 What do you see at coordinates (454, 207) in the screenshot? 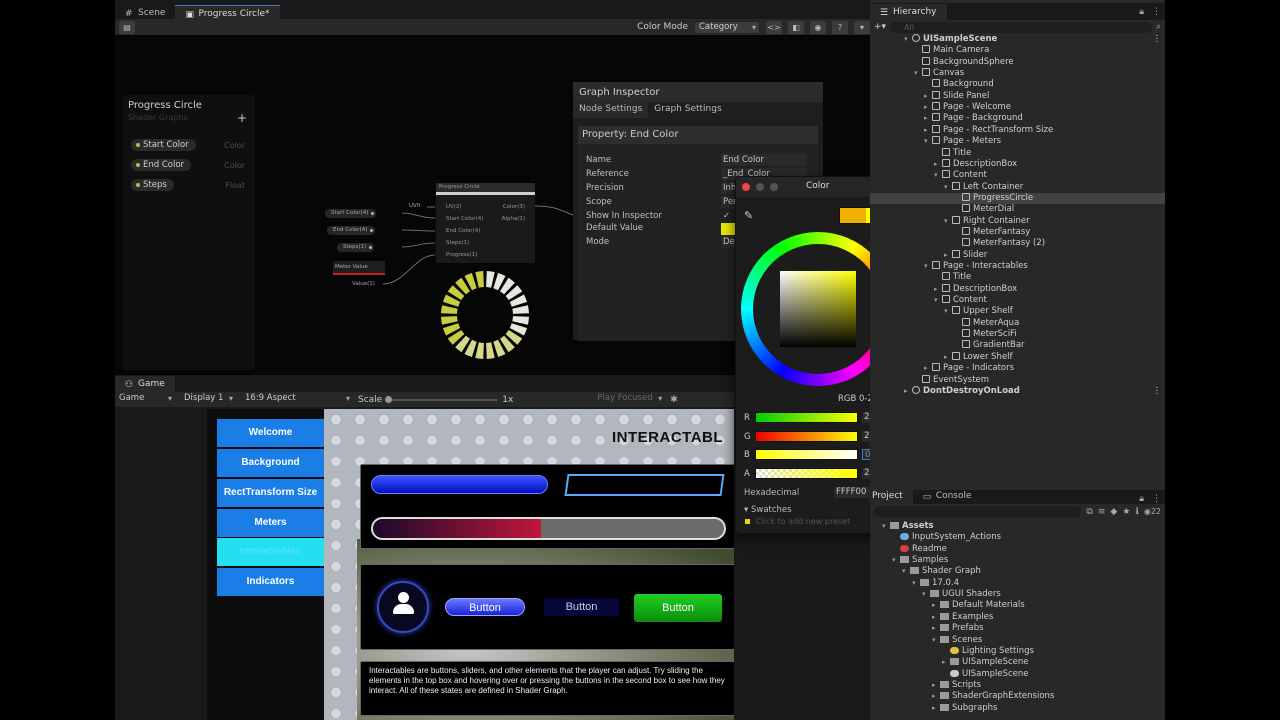
I see `node-input: UV(2)` at bounding box center [454, 207].